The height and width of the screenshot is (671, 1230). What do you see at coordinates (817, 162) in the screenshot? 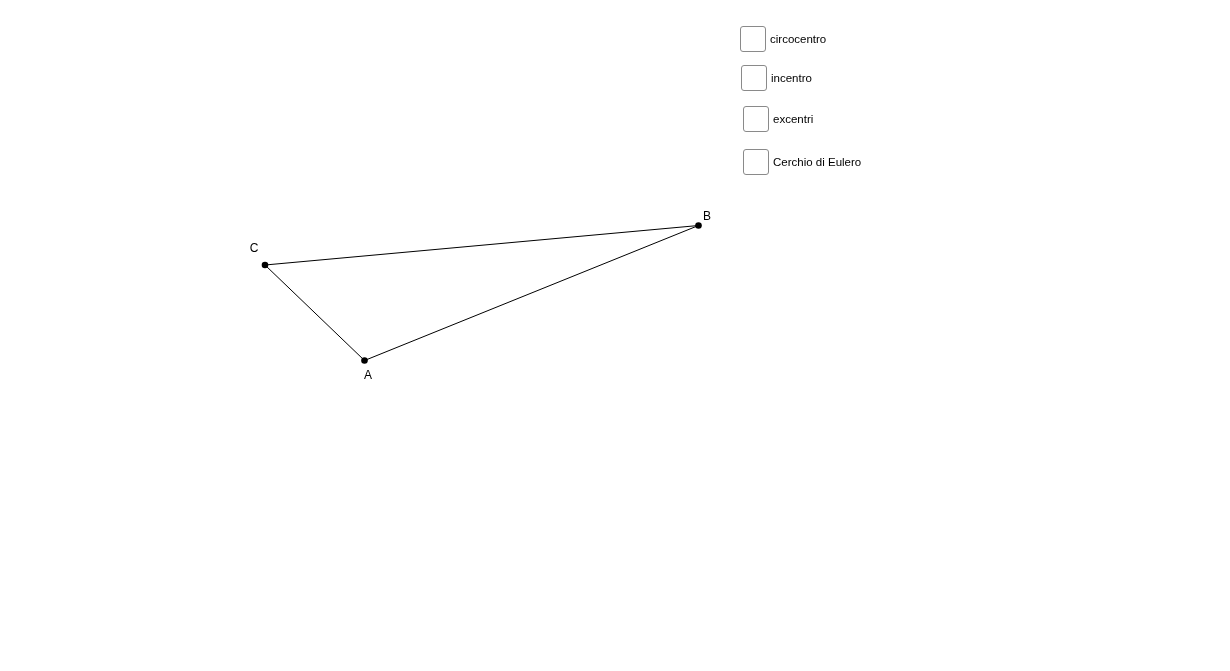
I see `checkbox-label: Cerchio di Eulero` at bounding box center [817, 162].